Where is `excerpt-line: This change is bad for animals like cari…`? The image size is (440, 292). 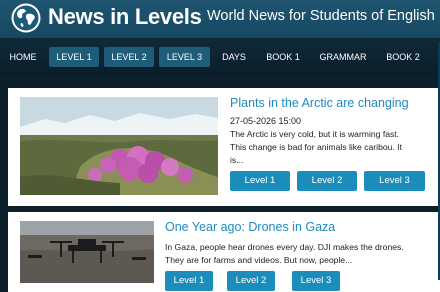 excerpt-line: This change is bad for animals like cari… is located at coordinates (316, 147).